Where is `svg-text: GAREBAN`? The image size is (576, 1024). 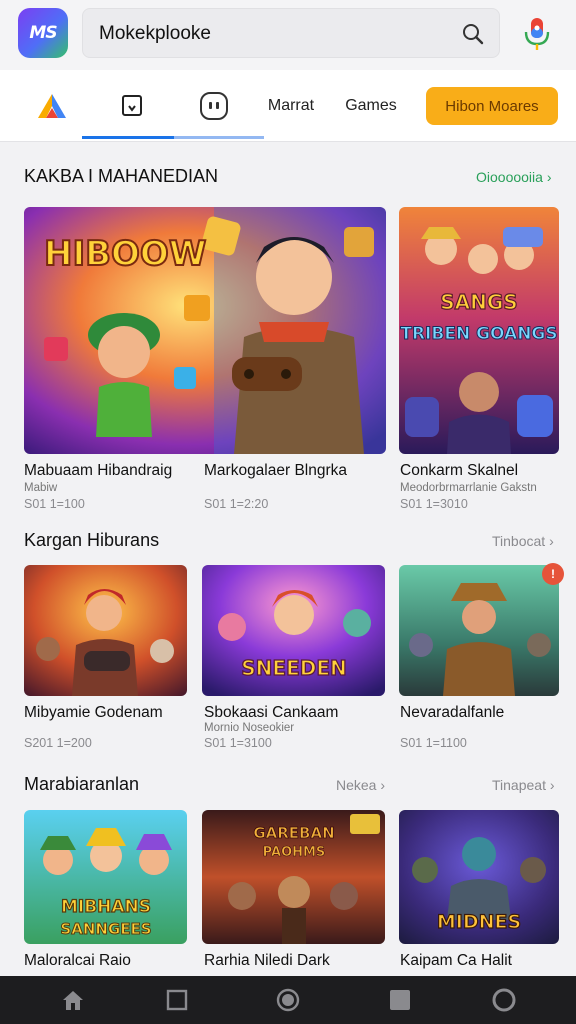 svg-text: GAREBAN is located at coordinates (293, 833).